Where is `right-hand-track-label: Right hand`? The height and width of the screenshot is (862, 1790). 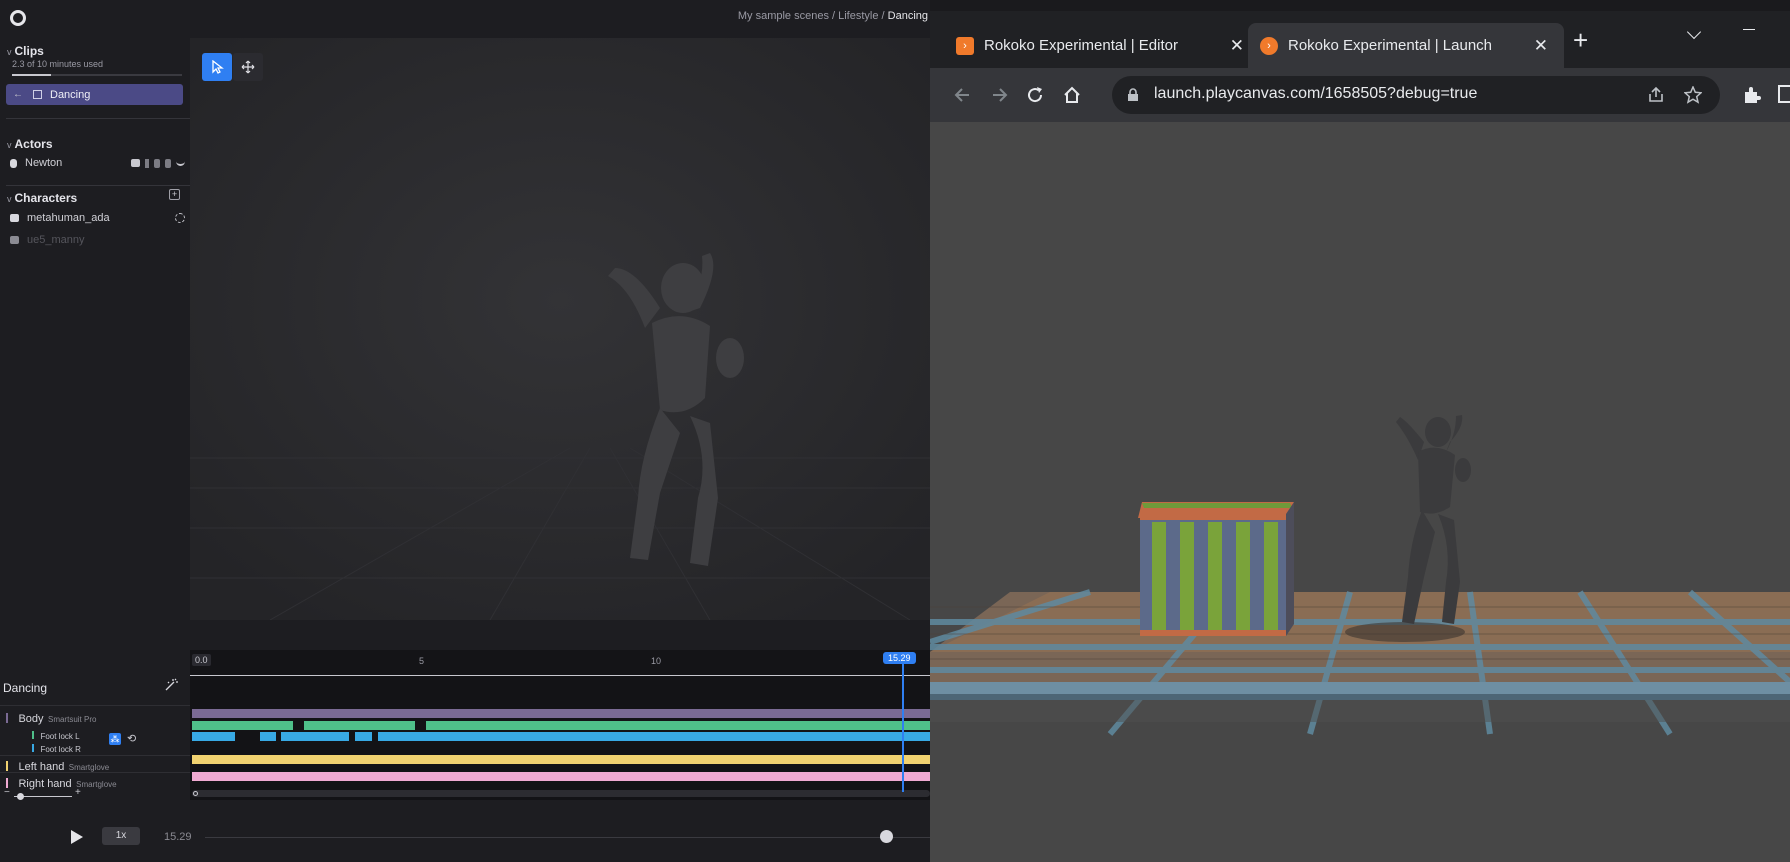
right-hand-track-label: Right hand is located at coordinates (45, 784).